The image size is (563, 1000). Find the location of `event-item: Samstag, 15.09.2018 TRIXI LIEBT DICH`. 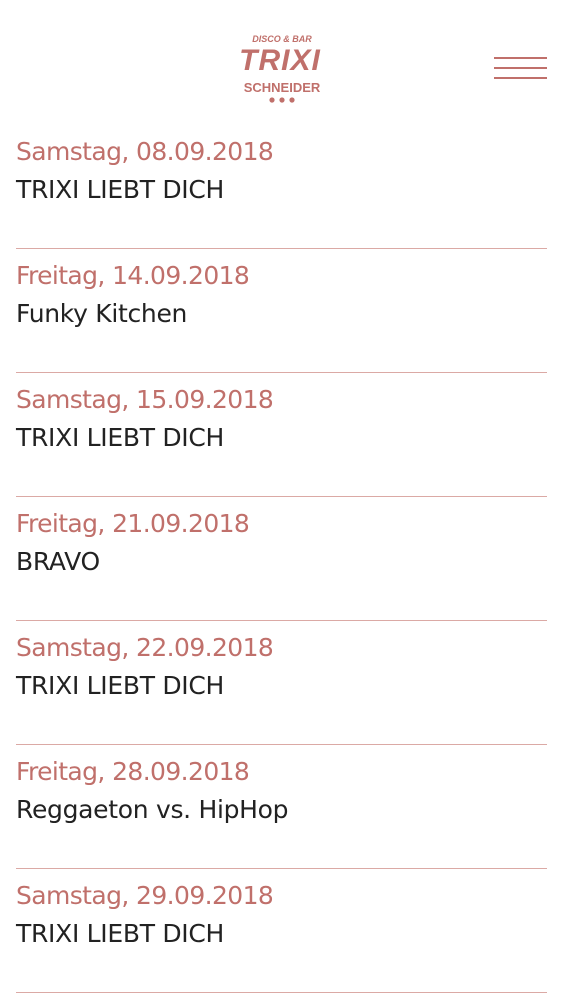

event-item: Samstag, 15.09.2018 TRIXI LIEBT DICH is located at coordinates (281, 435).